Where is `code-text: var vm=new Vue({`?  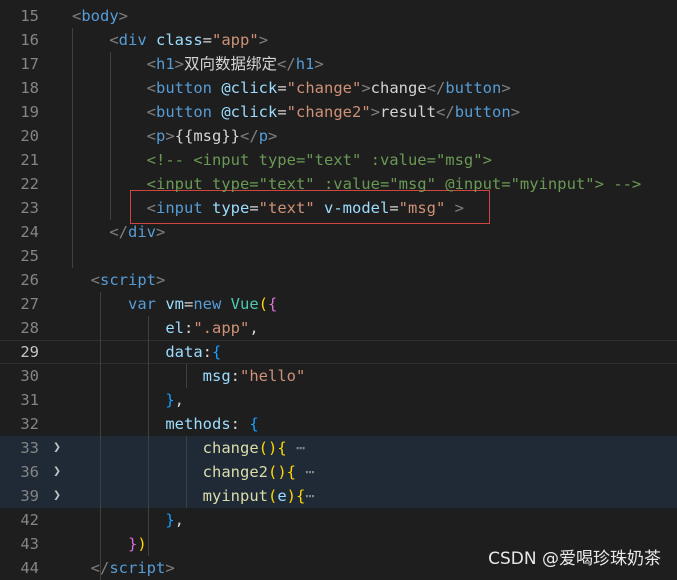
code-text: var vm=new Vue({ is located at coordinates (203, 304).